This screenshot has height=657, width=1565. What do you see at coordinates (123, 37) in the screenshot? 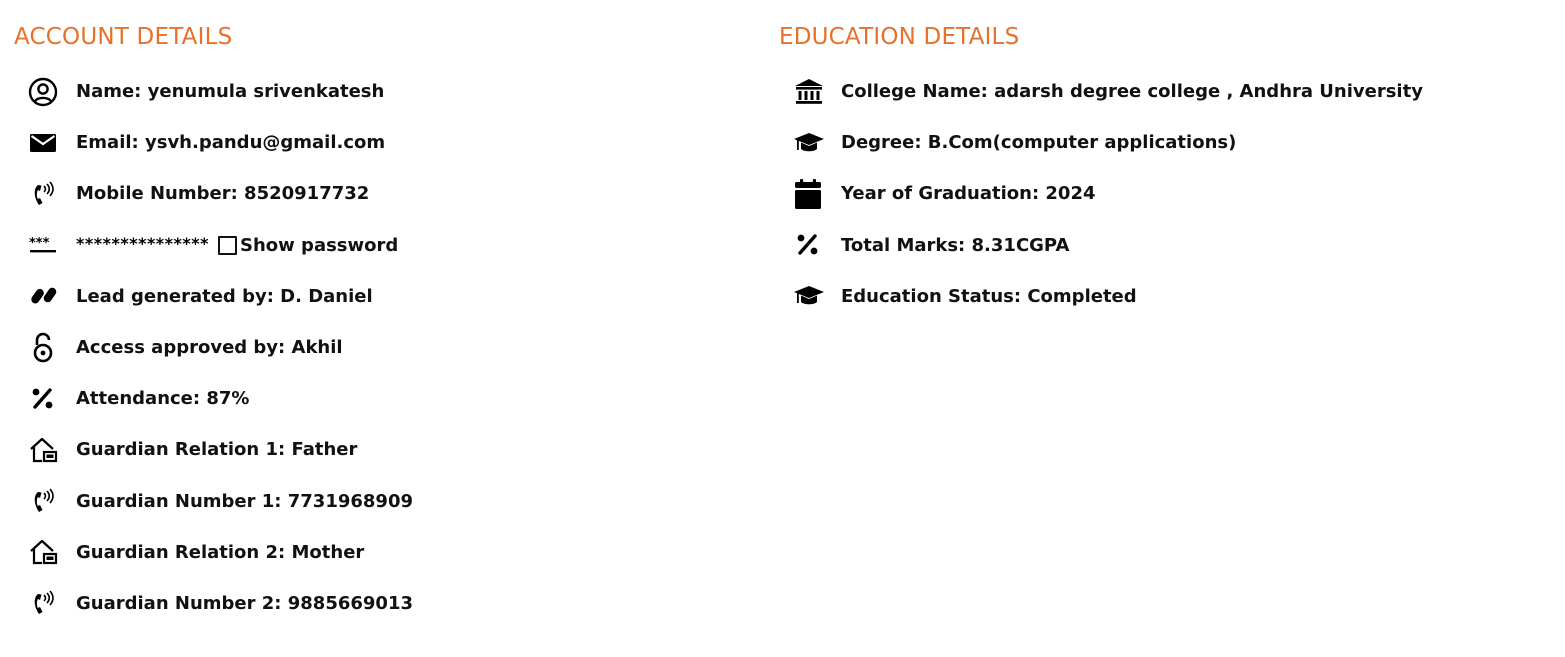
I see `account-details-title: ACCOUNT DETAILS` at bounding box center [123, 37].